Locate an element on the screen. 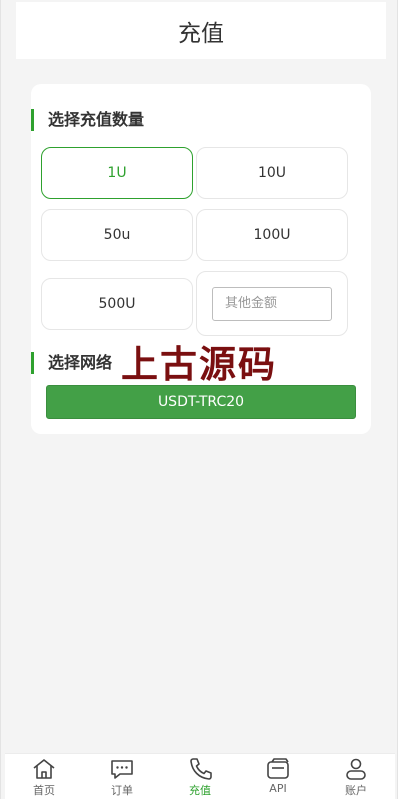 This screenshot has height=799, width=398. home-icon is located at coordinates (44, 769).